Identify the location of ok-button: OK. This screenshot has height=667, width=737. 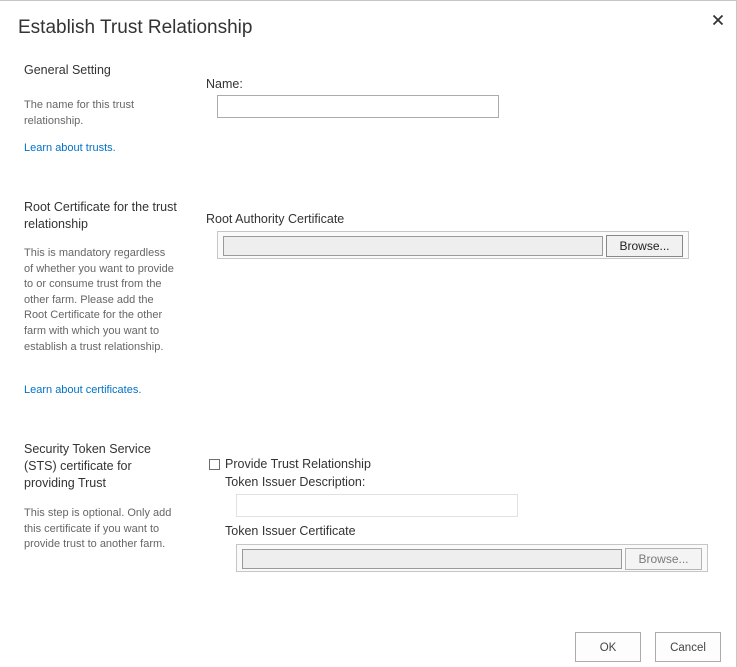
(608, 647).